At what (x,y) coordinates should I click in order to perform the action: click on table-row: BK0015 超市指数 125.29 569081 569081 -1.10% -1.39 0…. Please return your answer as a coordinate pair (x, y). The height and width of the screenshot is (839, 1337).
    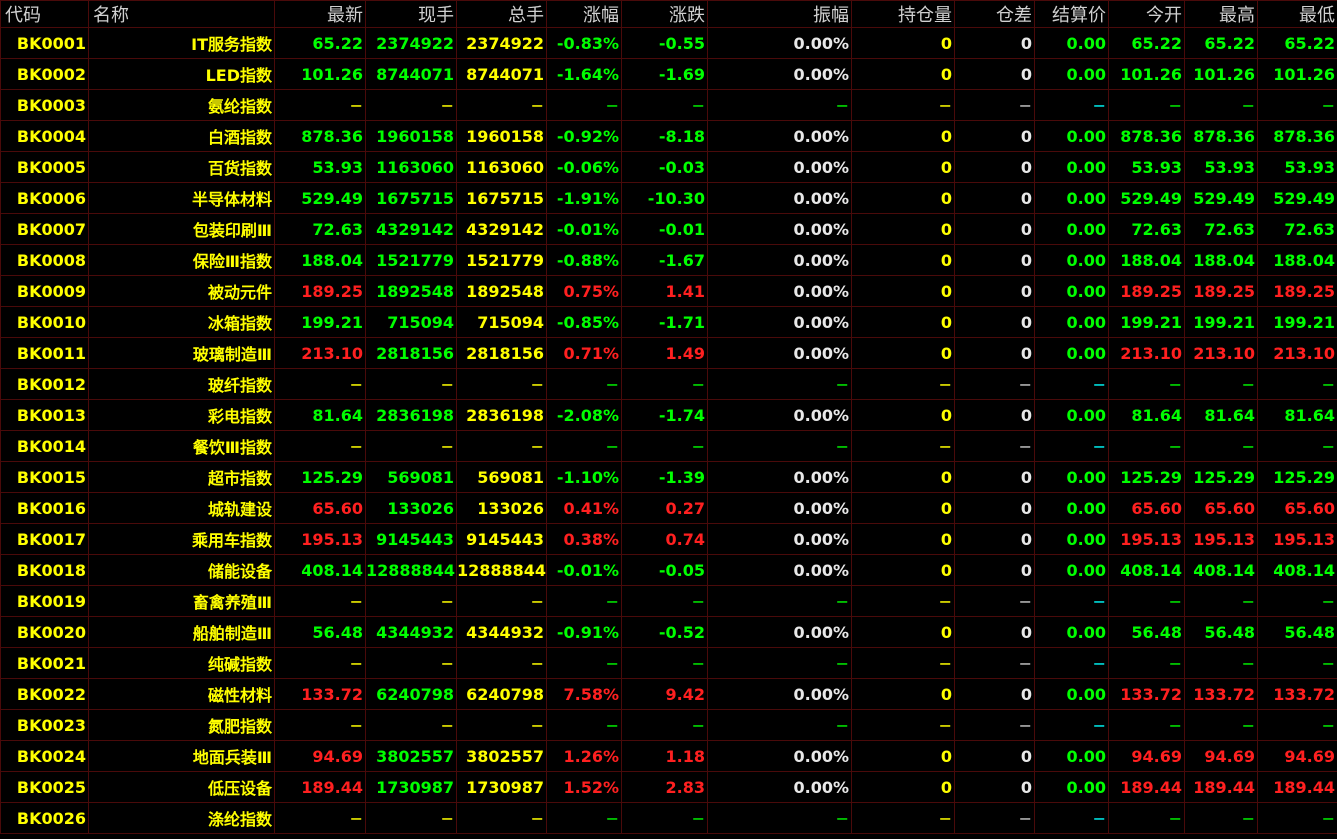
    Looking at the image, I should click on (668, 477).